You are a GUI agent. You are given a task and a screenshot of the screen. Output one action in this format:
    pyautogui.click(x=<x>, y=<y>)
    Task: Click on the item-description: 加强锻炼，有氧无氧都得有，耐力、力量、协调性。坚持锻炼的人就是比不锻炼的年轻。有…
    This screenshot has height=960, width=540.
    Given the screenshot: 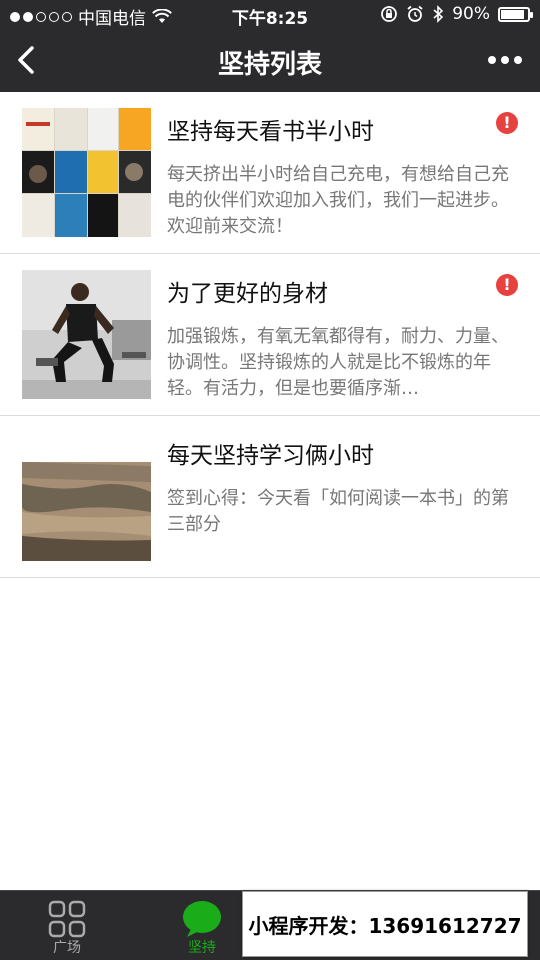 What is the action you would take?
    pyautogui.click(x=338, y=362)
    